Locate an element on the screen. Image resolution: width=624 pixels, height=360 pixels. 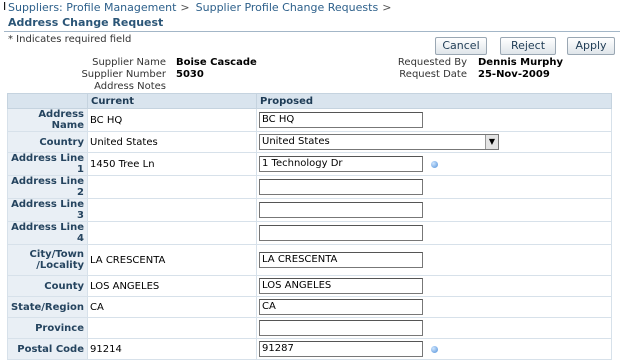
row-label-line-2: /Locality is located at coordinates (60, 265).